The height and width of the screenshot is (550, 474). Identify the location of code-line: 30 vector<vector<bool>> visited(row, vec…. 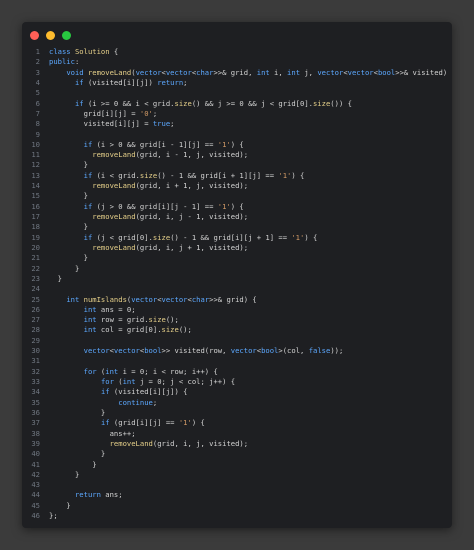
(237, 351).